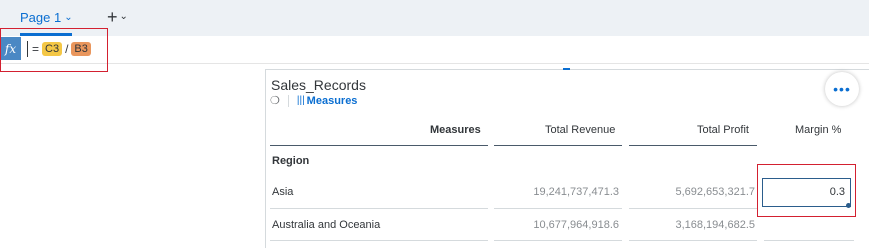  I want to click on column-header-total-profit: Total Profit, so click(723, 130).